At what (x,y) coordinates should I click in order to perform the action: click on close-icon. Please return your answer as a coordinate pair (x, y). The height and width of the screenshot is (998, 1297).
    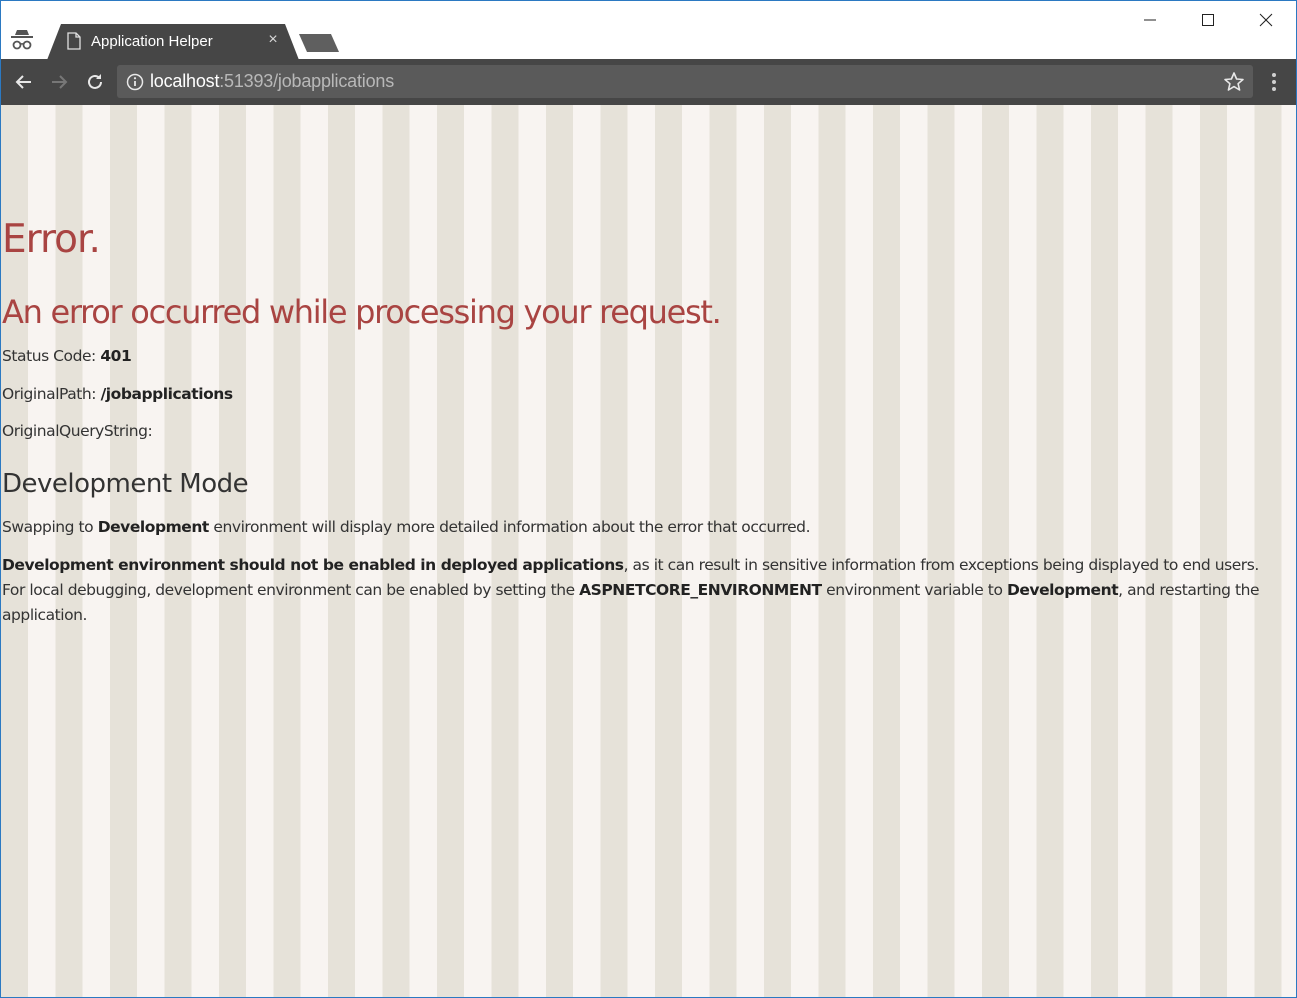
    Looking at the image, I should click on (1266, 20).